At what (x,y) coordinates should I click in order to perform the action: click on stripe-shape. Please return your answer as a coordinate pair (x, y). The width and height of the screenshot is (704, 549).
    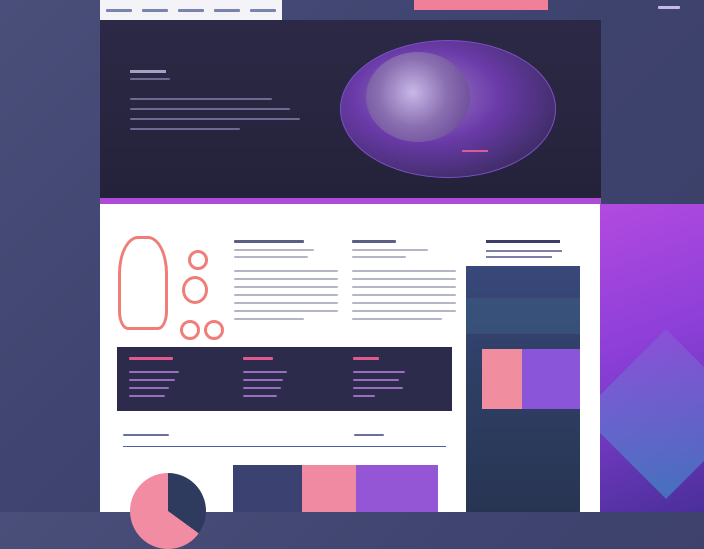
    Looking at the image, I should click on (143, 283).